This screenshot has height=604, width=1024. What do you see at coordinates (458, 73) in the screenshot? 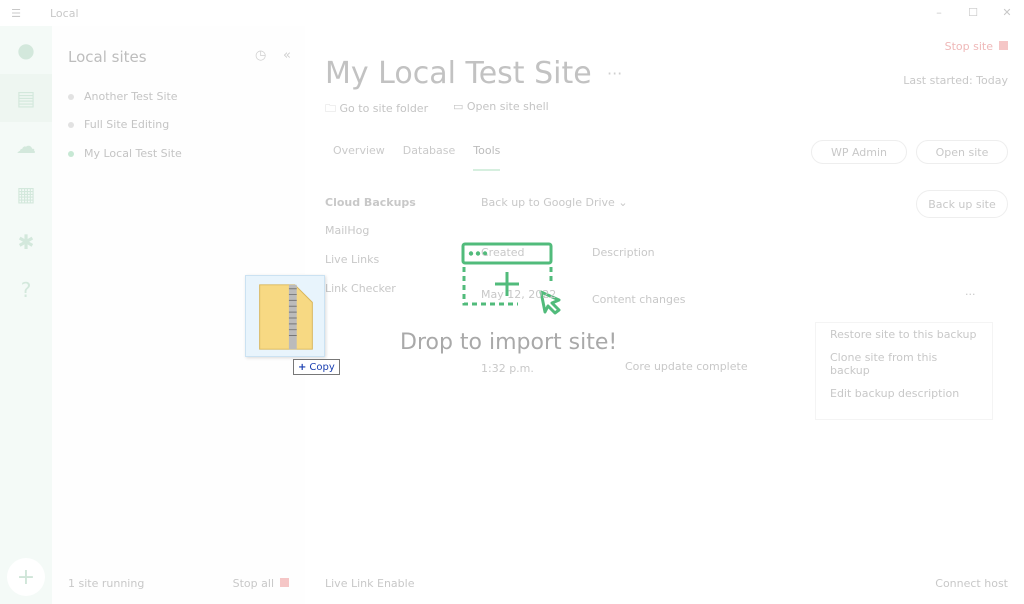
I see `page-title: My Local Test Site` at bounding box center [458, 73].